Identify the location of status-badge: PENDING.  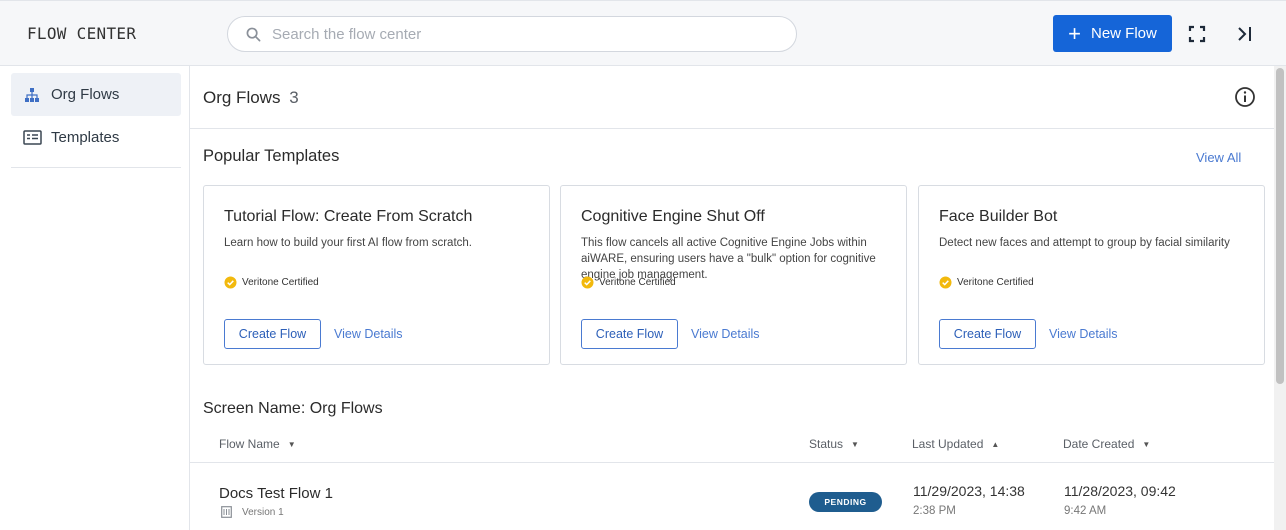
(845, 502).